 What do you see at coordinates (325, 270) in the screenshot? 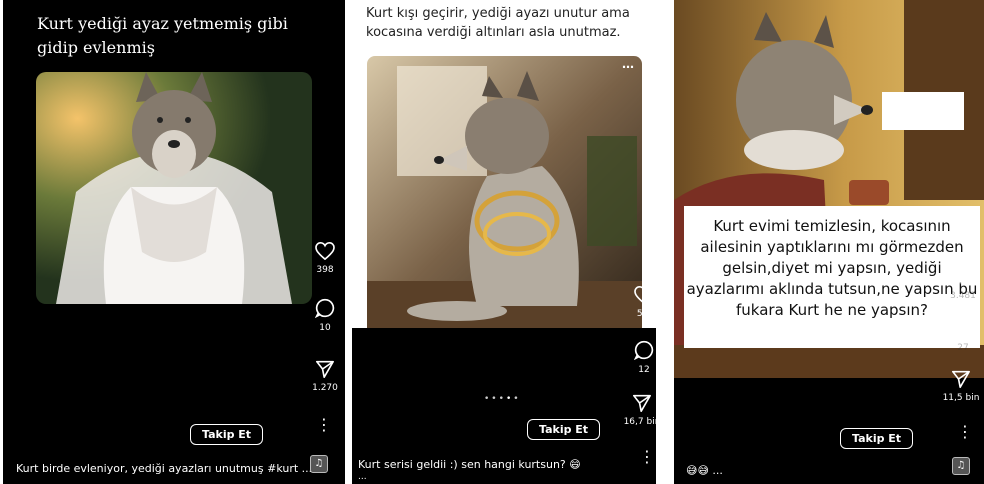
I see `like-count: 398` at bounding box center [325, 270].